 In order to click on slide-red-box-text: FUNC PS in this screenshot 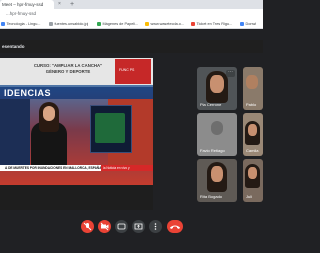, I will do `click(127, 70)`.